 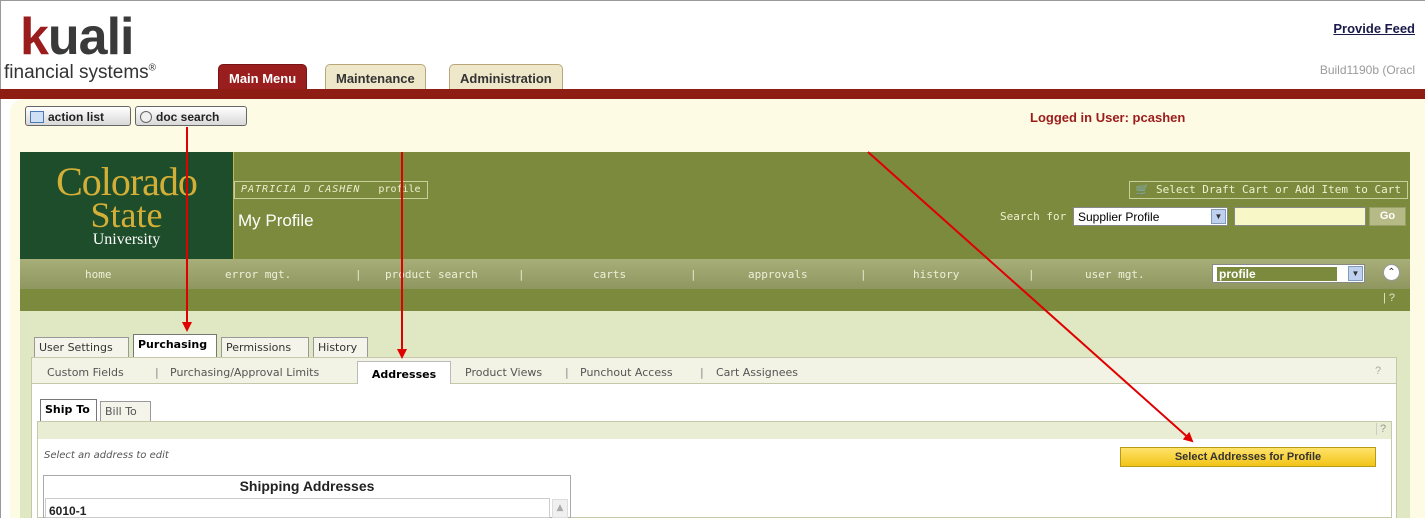 What do you see at coordinates (503, 372) in the screenshot?
I see `subtab-product-views: Product Views` at bounding box center [503, 372].